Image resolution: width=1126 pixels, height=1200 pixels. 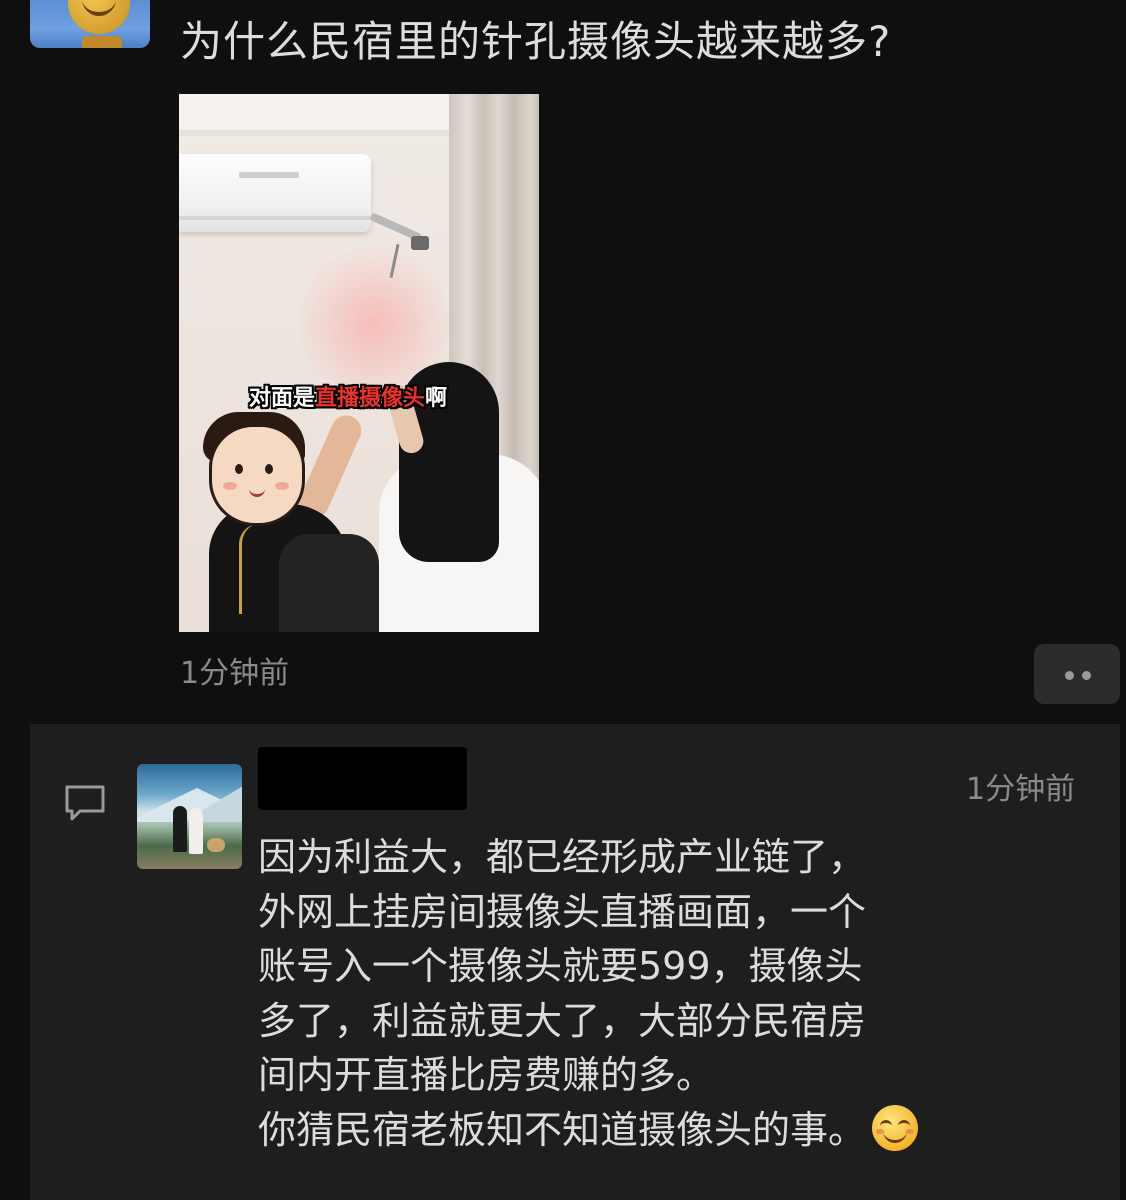 I want to click on comment-line: 账号入一个摄像头就要599，摄像头, so click(x=560, y=966).